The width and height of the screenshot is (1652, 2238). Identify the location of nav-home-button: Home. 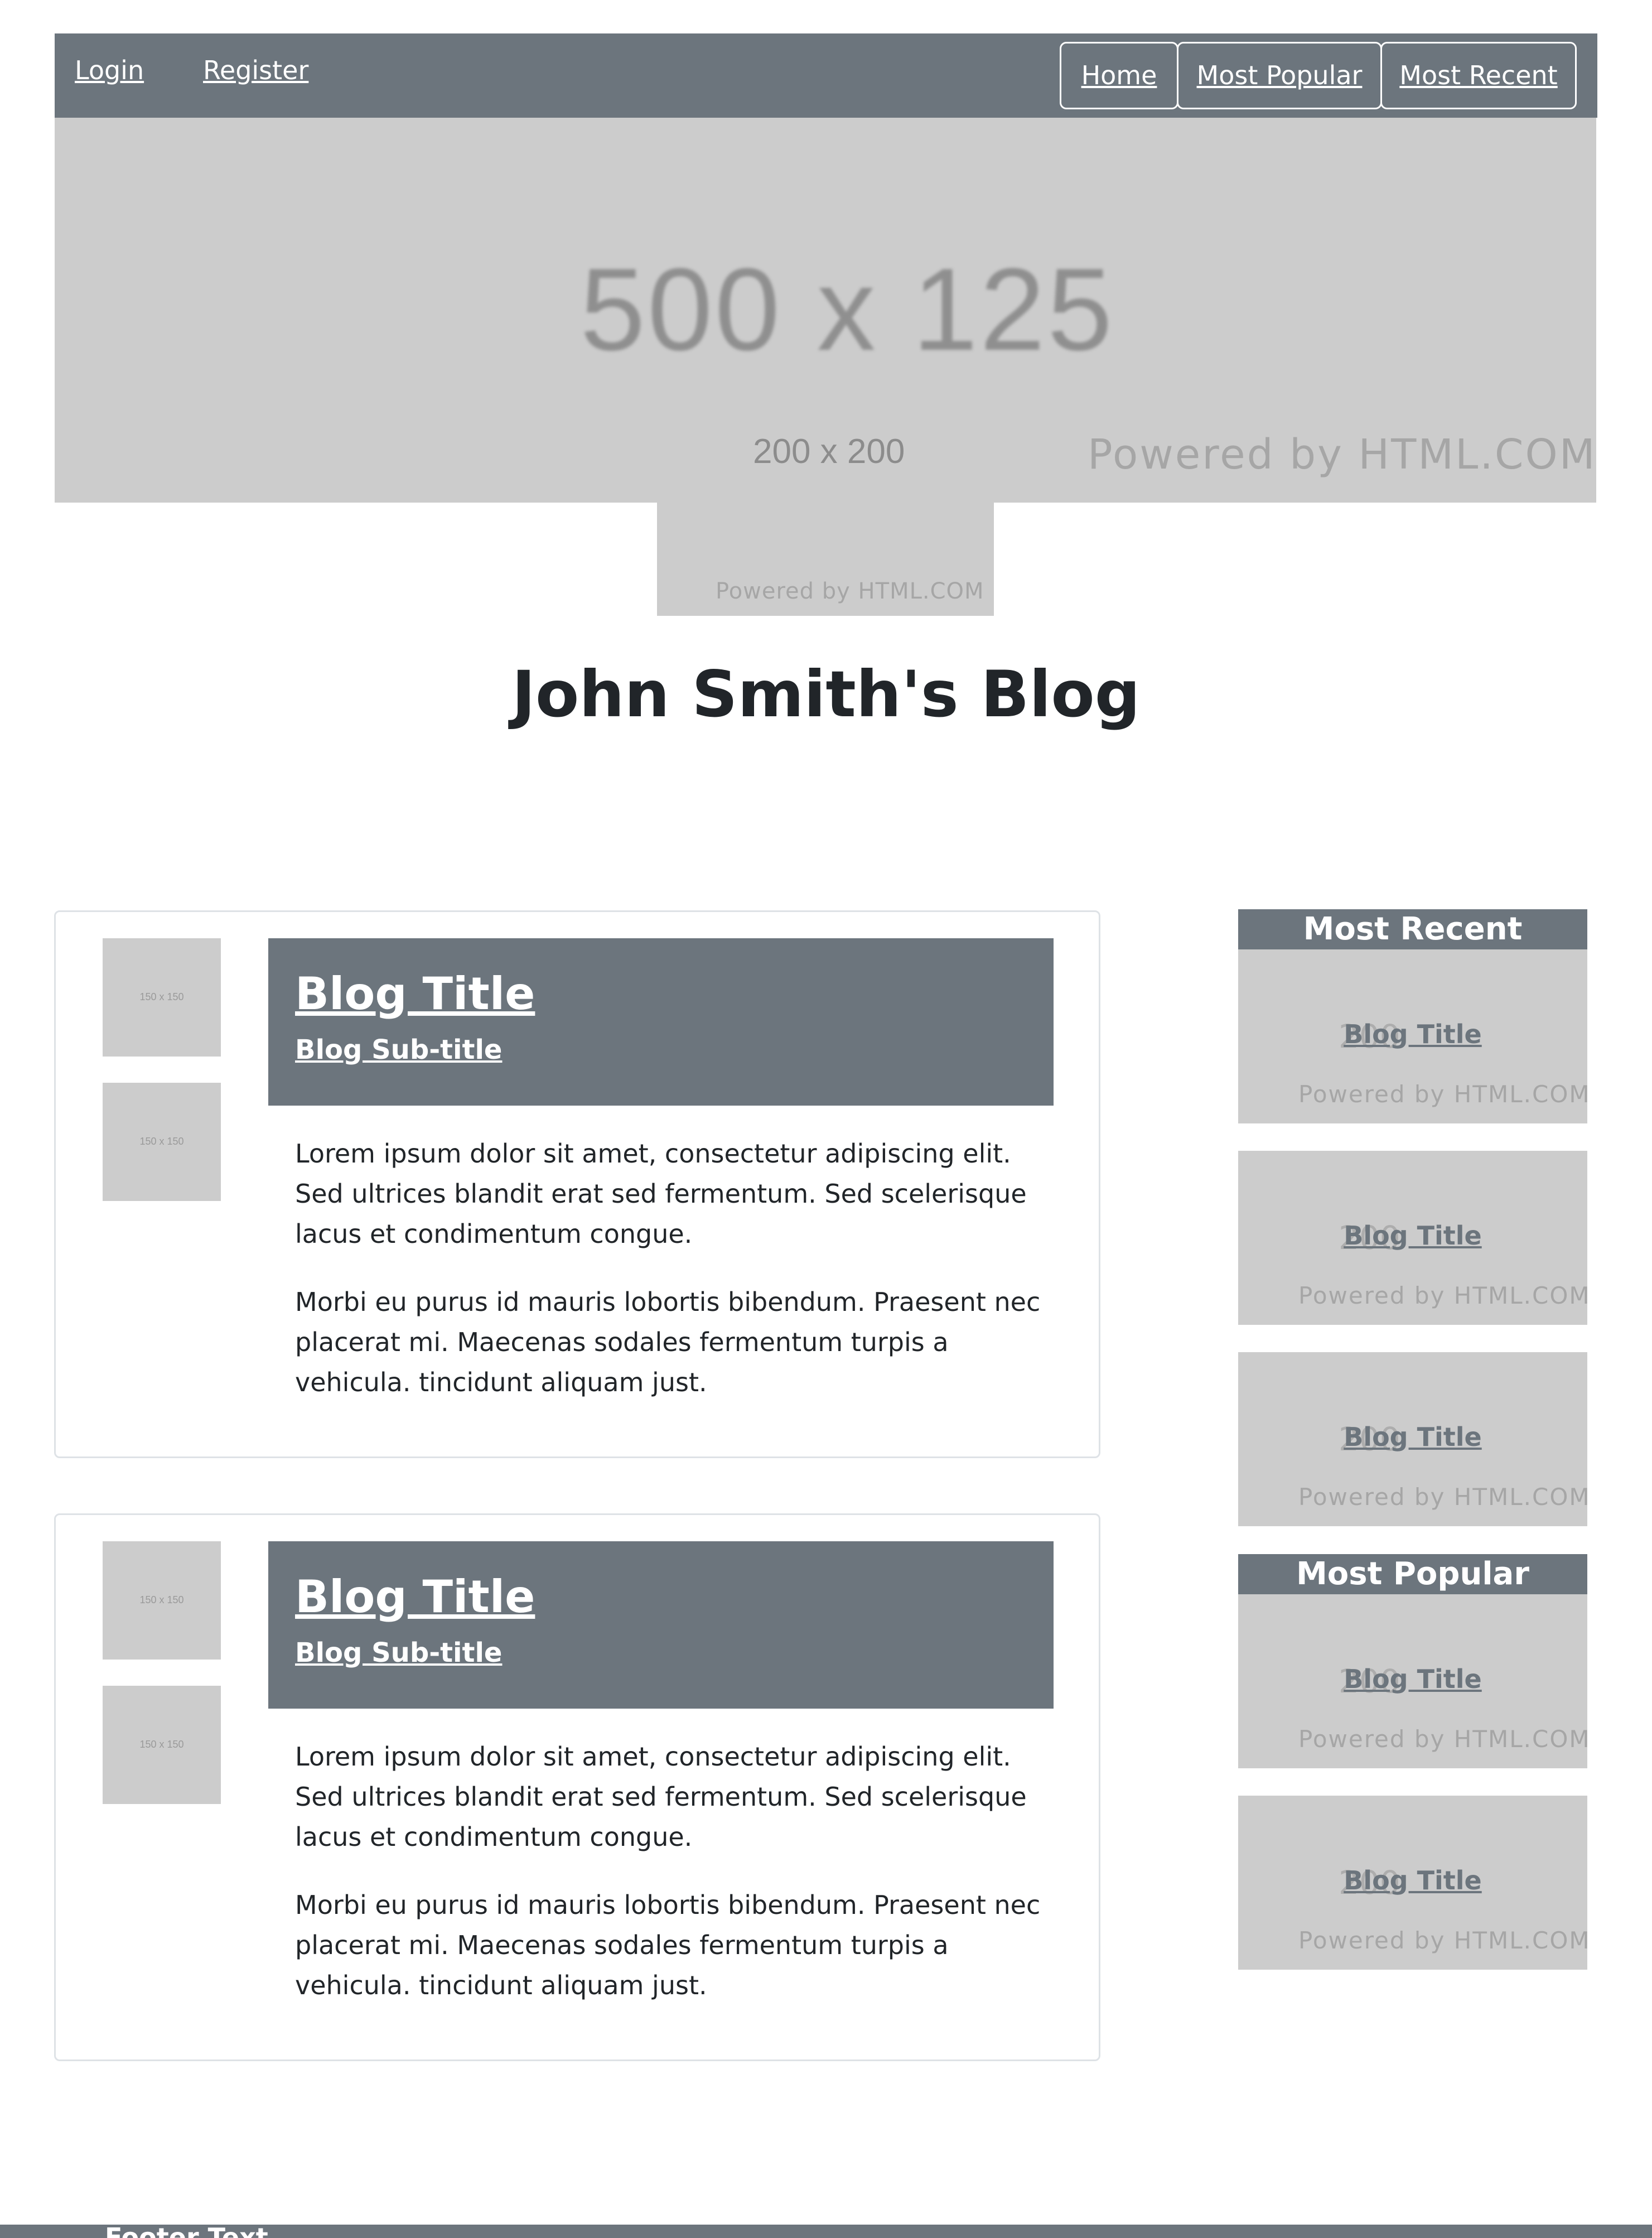
(1119, 75).